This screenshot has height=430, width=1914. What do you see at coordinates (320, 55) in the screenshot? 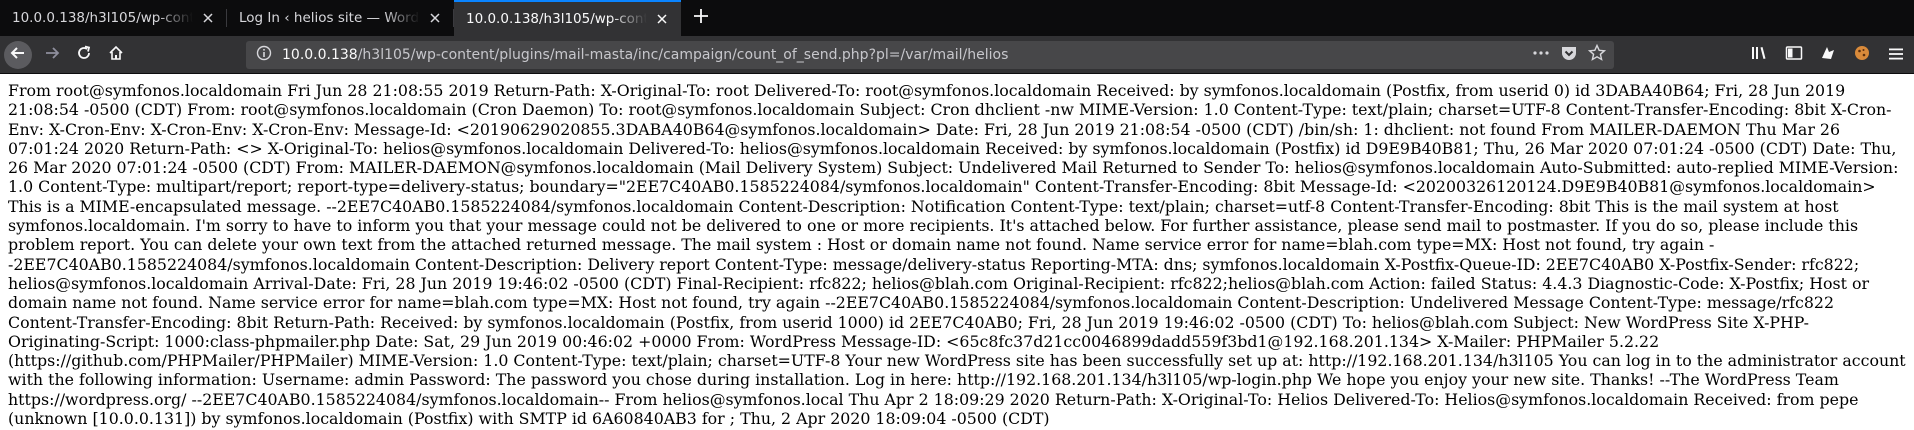
I see `url-host: 10.0.0.138` at bounding box center [320, 55].